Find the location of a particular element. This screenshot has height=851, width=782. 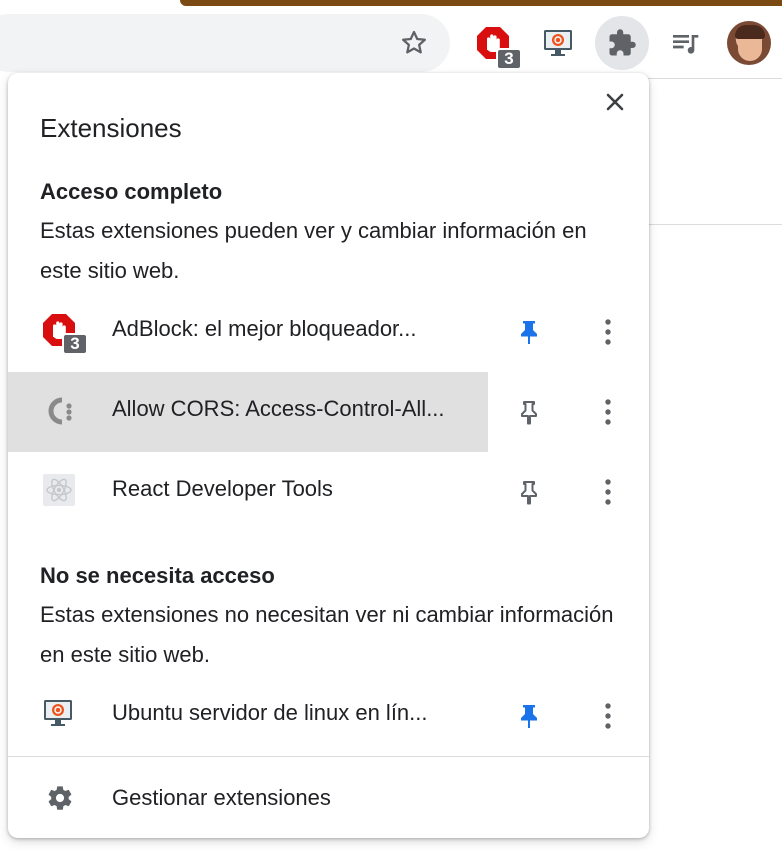

tab-strip-edge is located at coordinates (481, 3).